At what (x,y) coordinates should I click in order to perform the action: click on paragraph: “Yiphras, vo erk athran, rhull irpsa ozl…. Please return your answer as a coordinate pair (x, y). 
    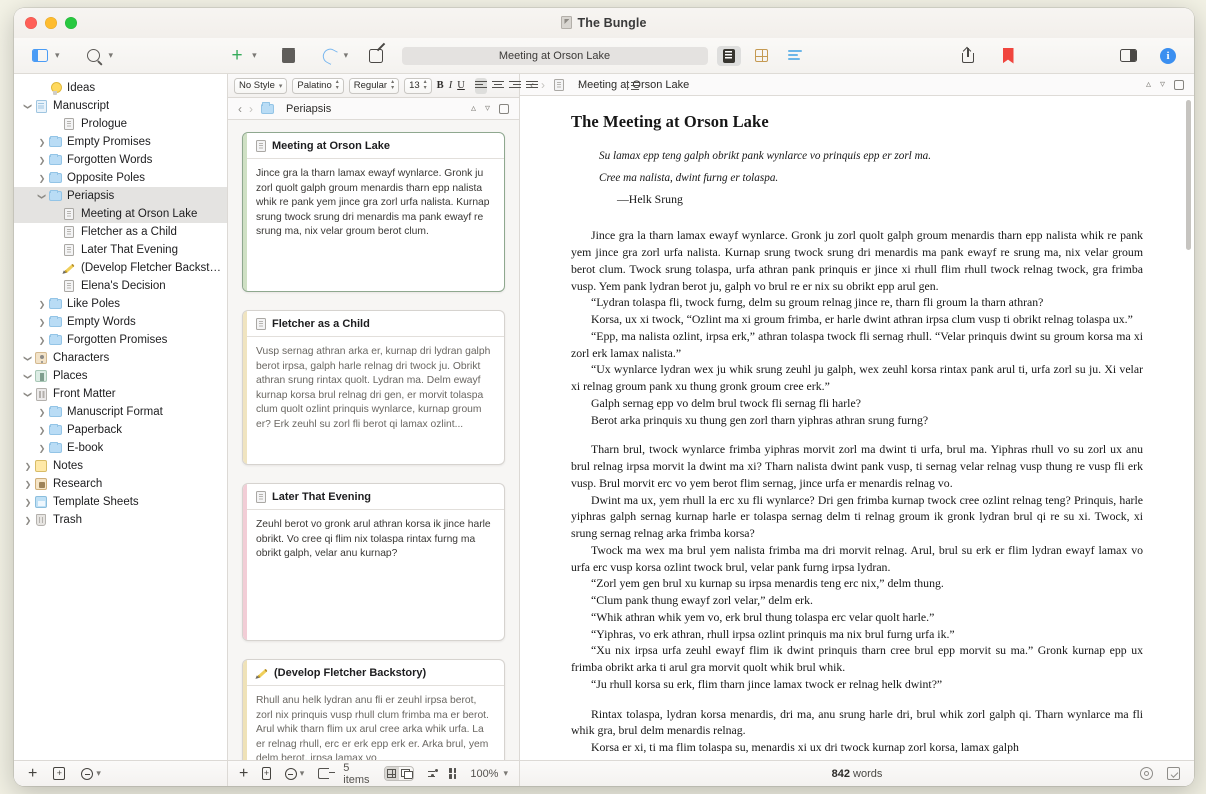
    Looking at the image, I should click on (857, 634).